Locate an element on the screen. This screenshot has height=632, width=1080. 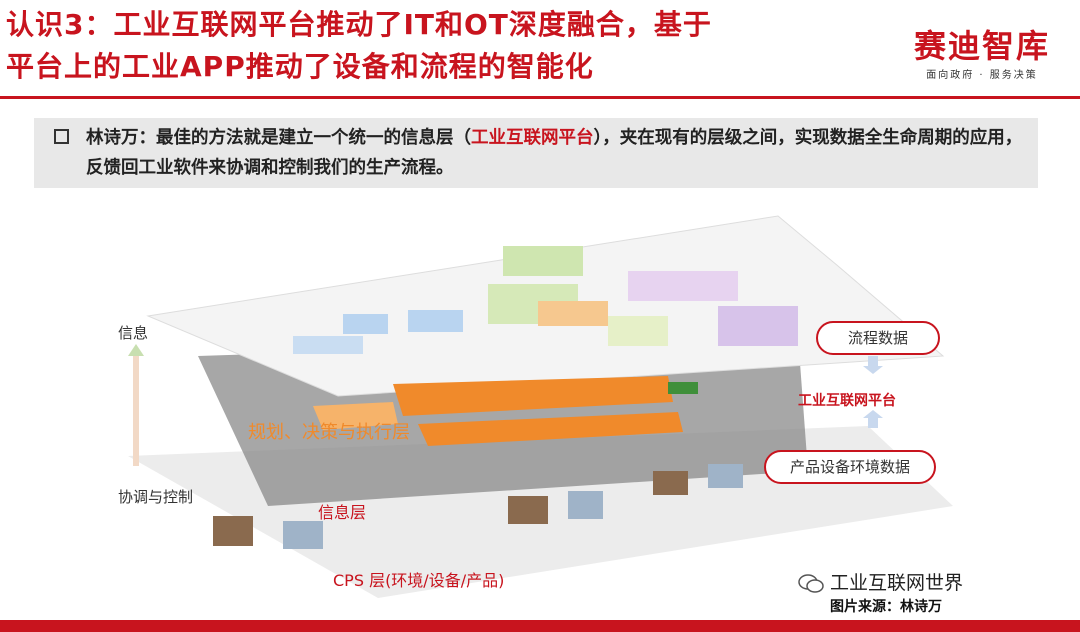
info-side-label: 信息 is located at coordinates (133, 333).